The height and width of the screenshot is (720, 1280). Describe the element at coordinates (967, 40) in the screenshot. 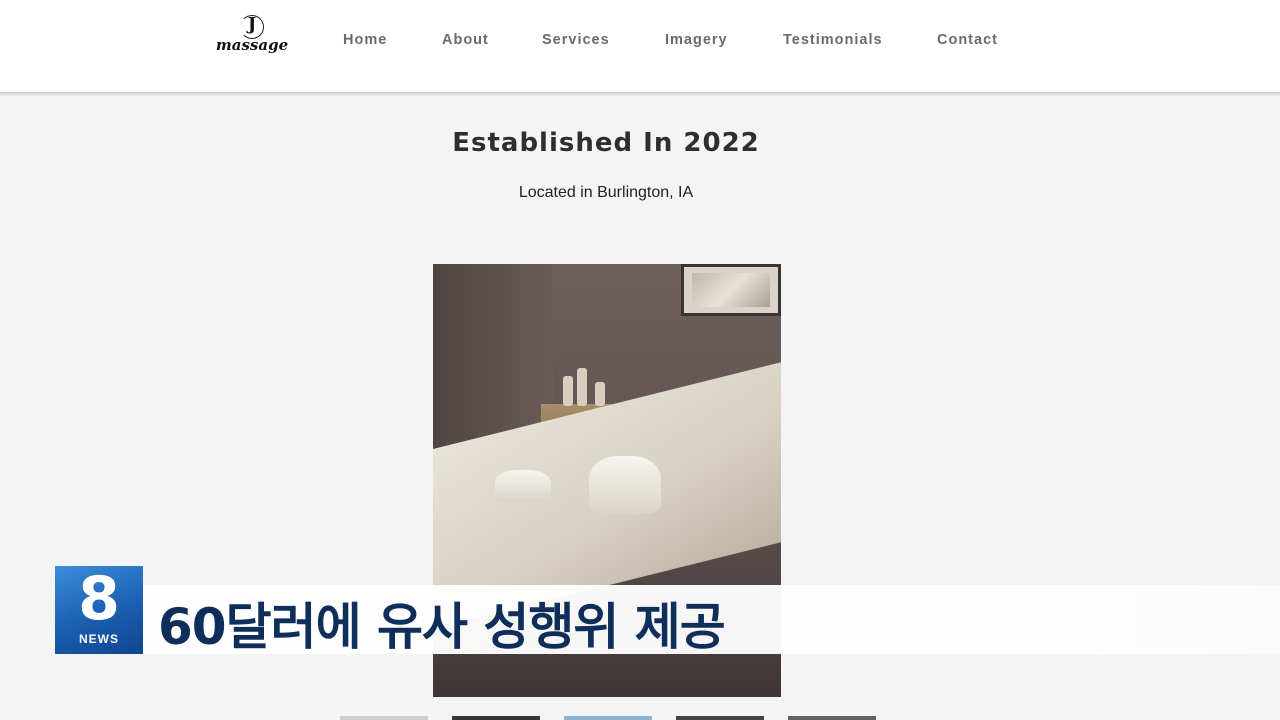

I see `nav-contact: Contact` at that location.